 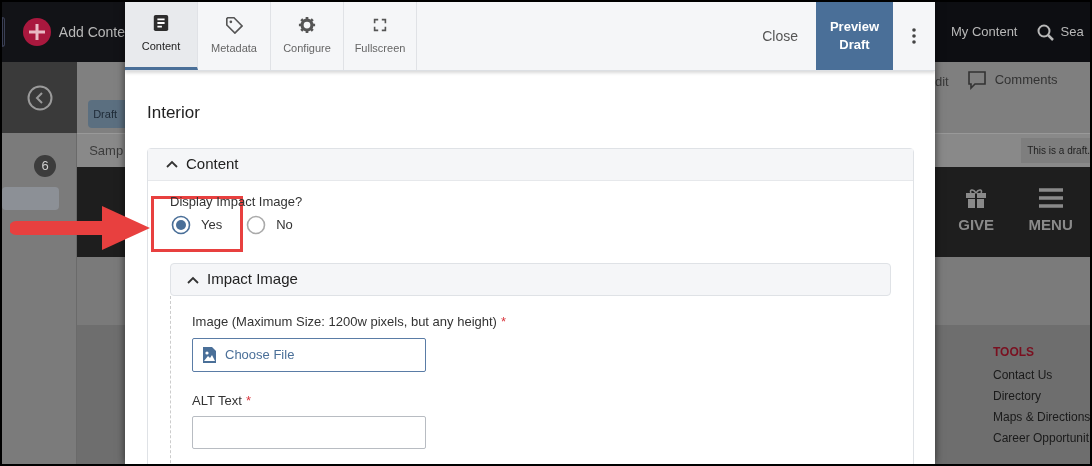 I want to click on editor-tab: Metadata, so click(x=234, y=36).